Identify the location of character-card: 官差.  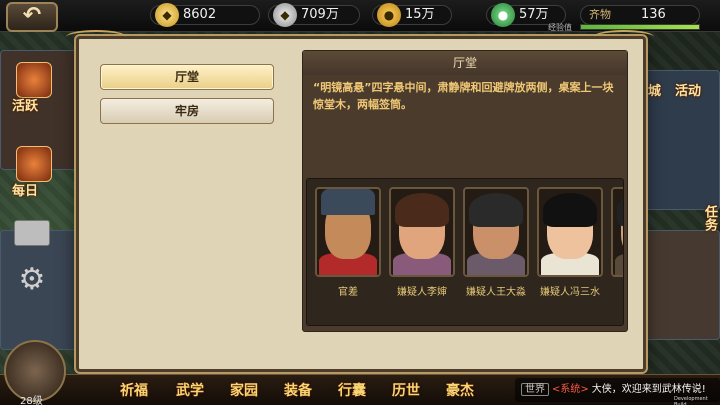
(348, 242).